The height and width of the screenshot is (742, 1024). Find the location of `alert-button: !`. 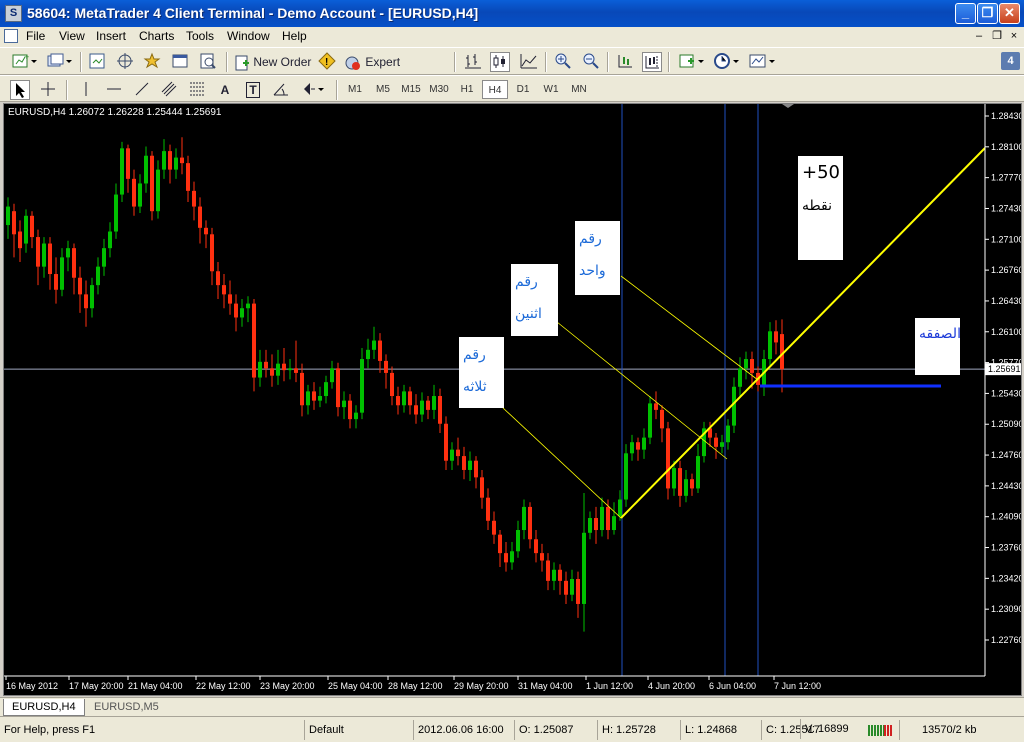

alert-button: ! is located at coordinates (327, 62).